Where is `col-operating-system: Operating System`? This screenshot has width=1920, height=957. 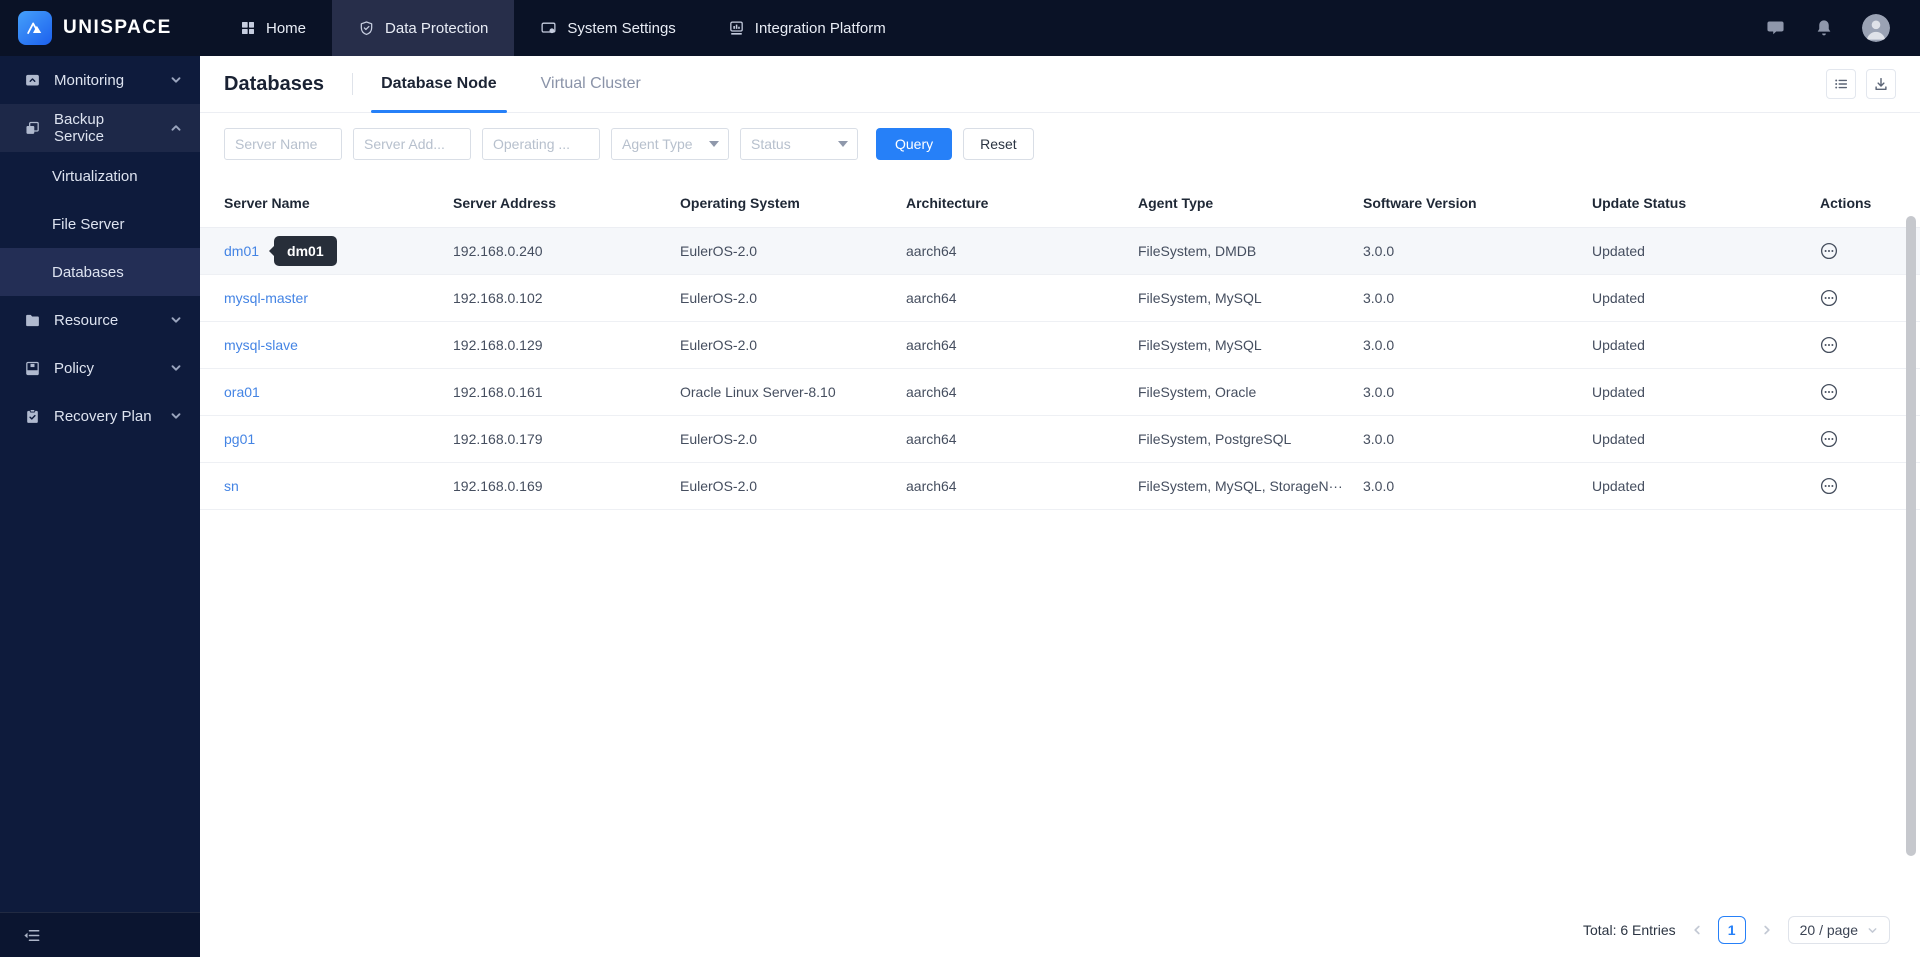 col-operating-system: Operating System is located at coordinates (740, 202).